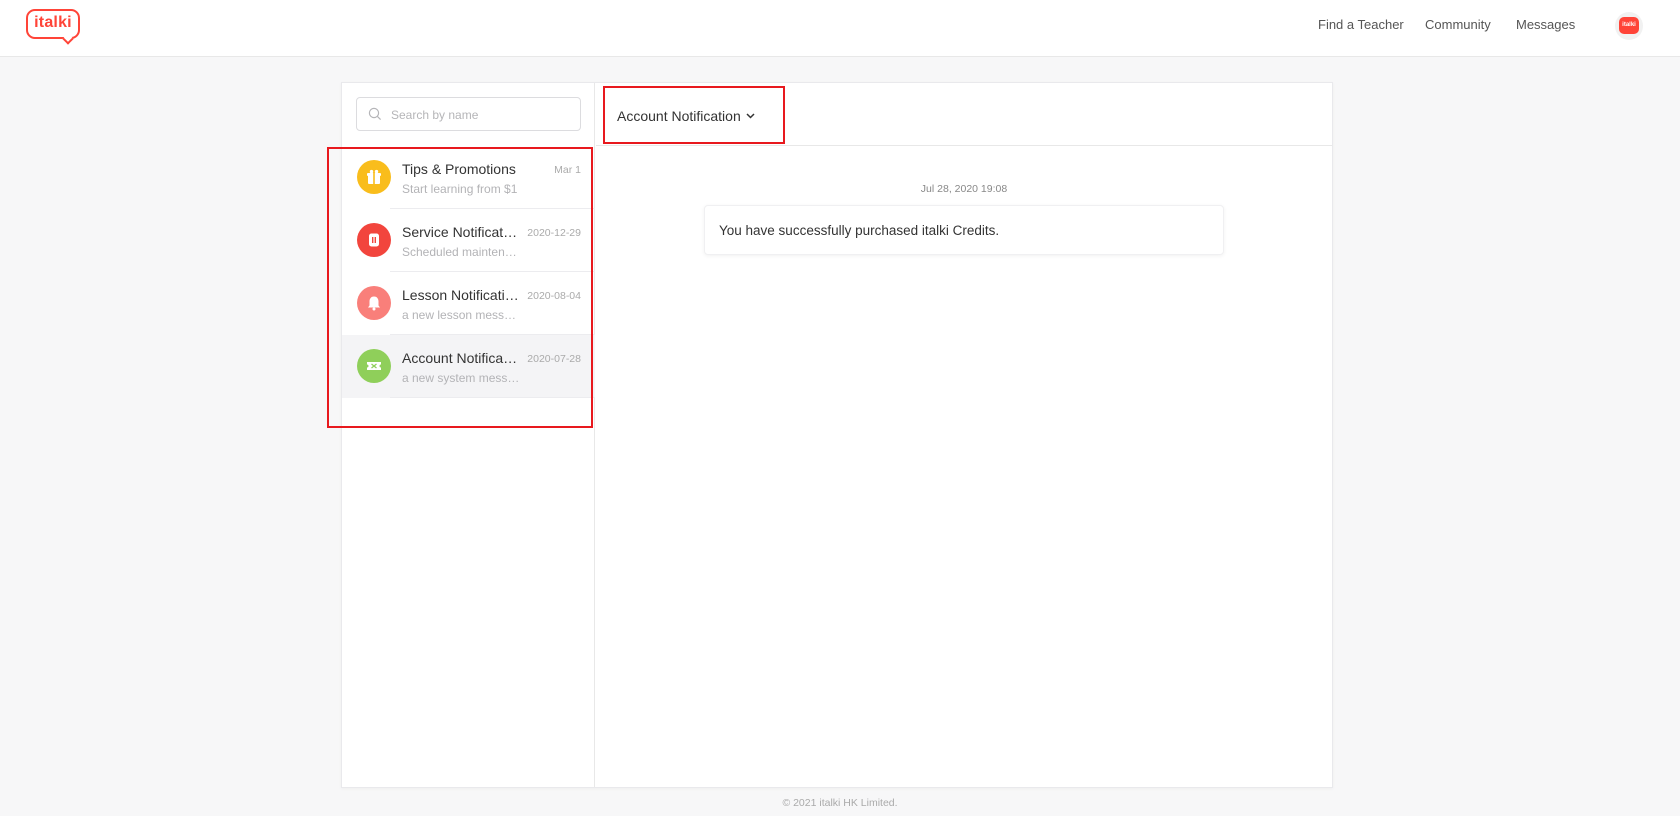 The width and height of the screenshot is (1680, 816). What do you see at coordinates (1545, 24) in the screenshot?
I see `nav-messages: Messages` at bounding box center [1545, 24].